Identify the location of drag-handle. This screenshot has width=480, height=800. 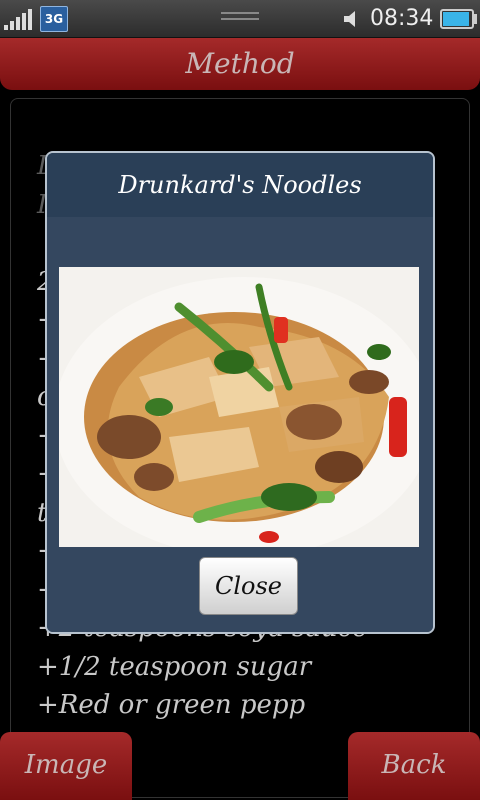
(240, 18).